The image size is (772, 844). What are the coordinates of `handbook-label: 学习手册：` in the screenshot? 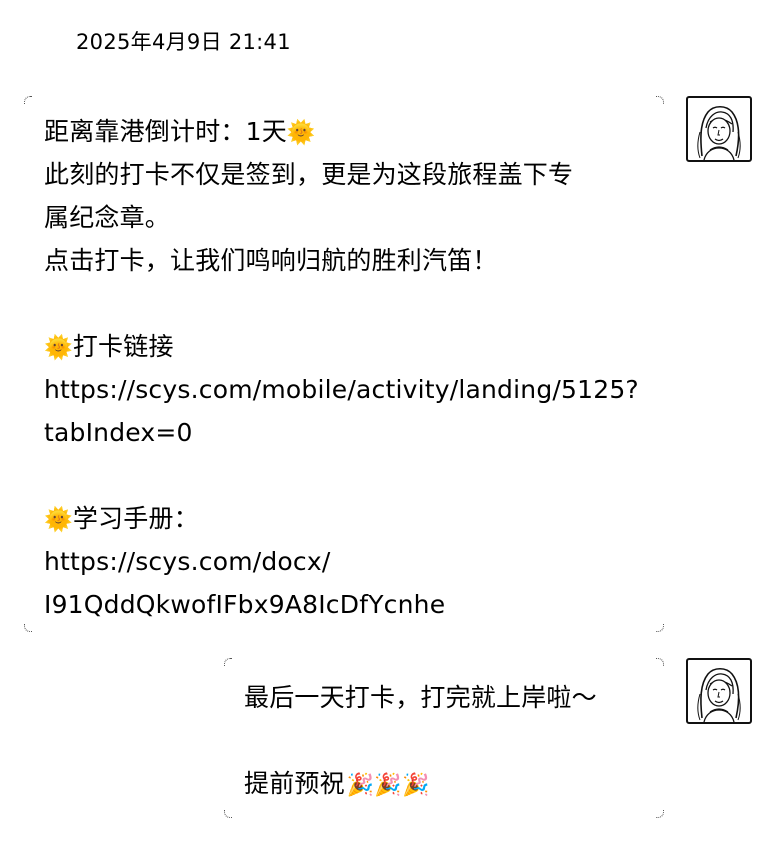 It's located at (135, 518).